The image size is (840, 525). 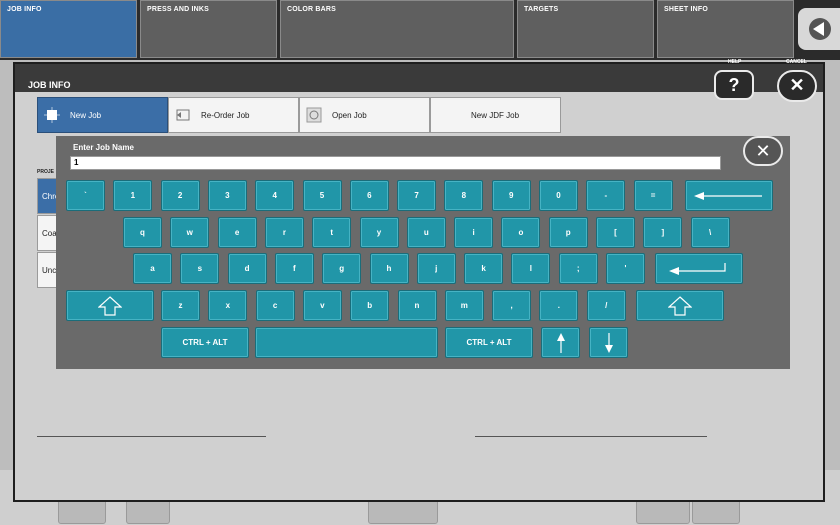 I want to click on key-row3-5: h, so click(x=389, y=268).